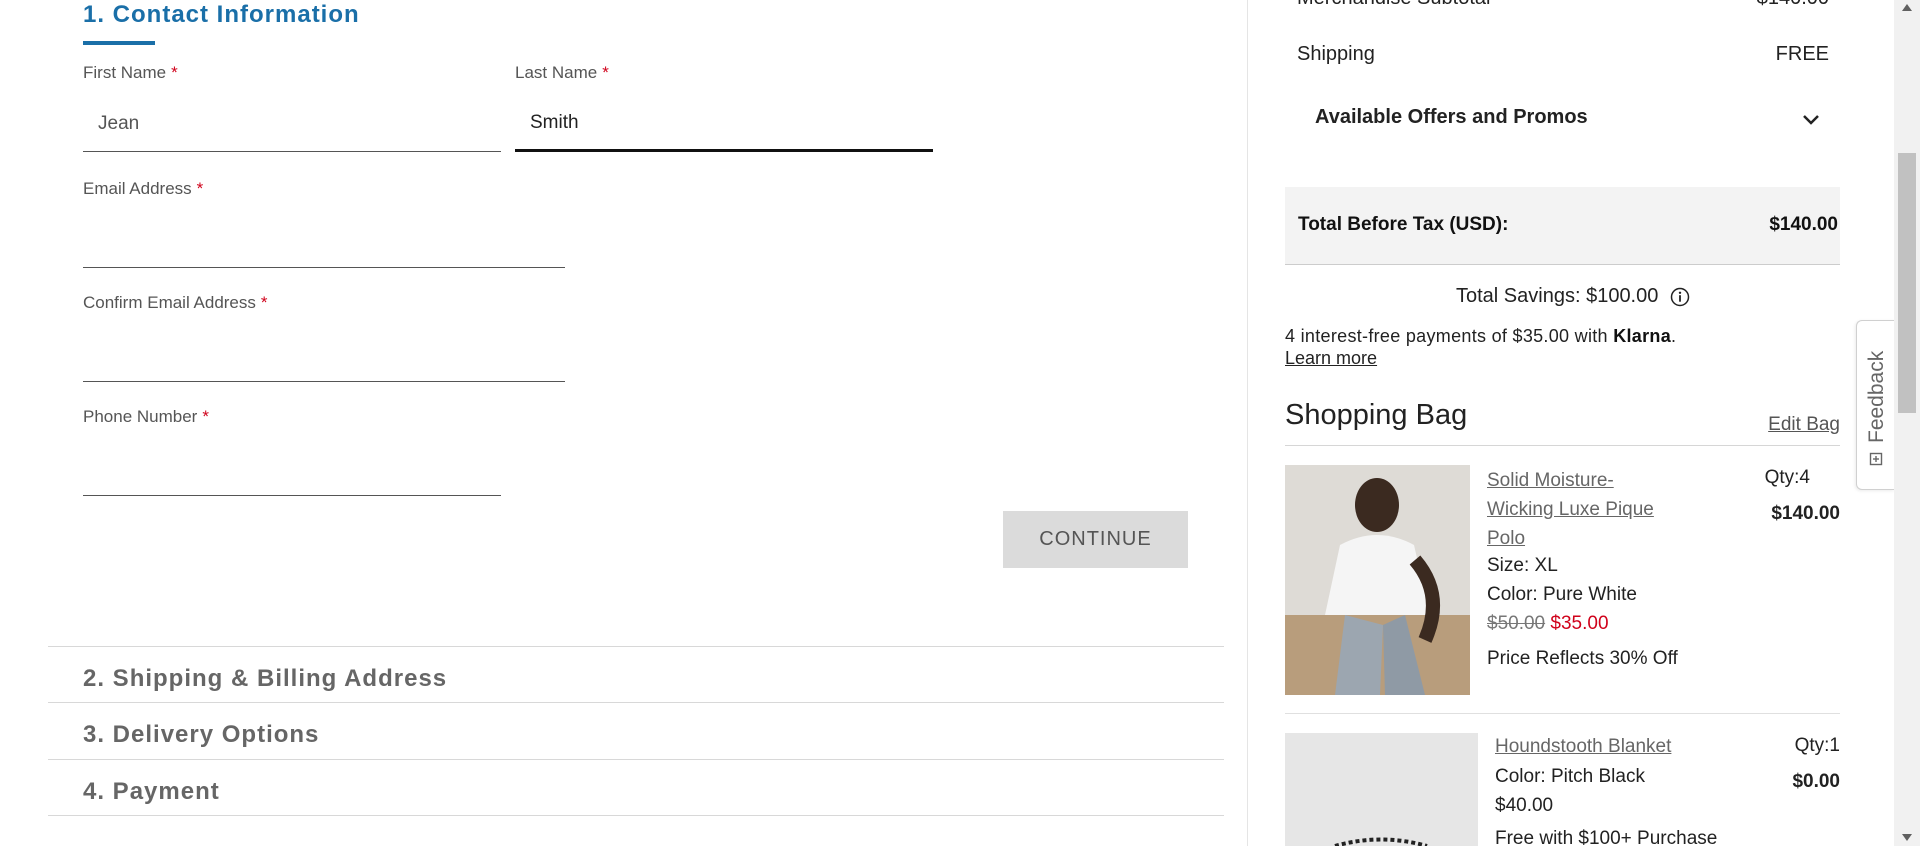 The width and height of the screenshot is (1920, 850). I want to click on total-label: Total Before Tax (USD):, so click(1403, 224).